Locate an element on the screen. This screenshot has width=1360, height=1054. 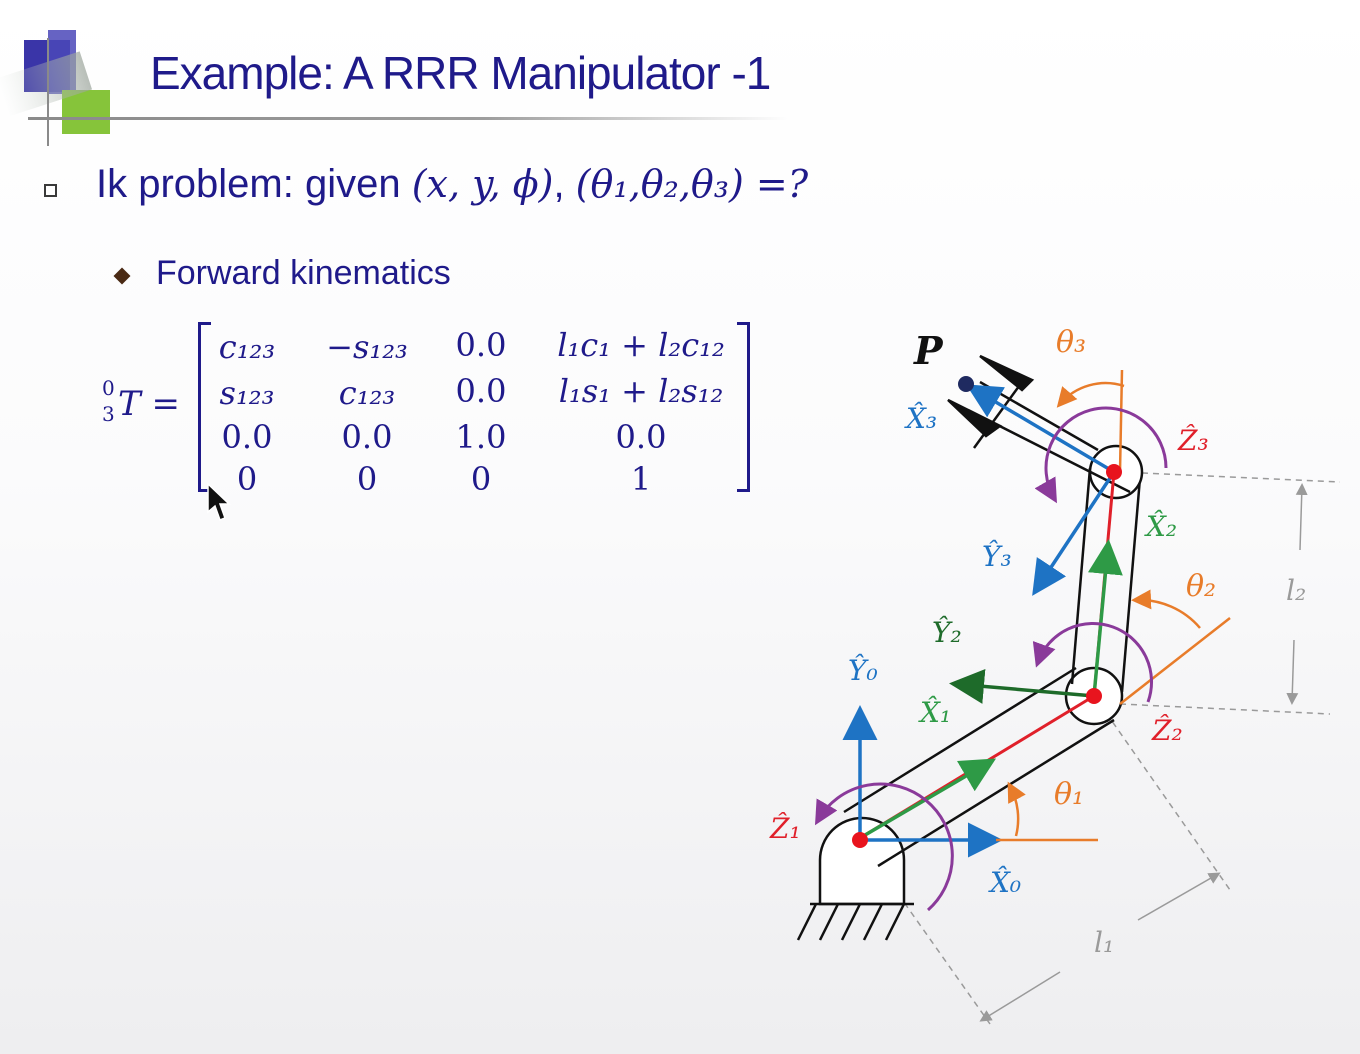
ik-problem-unknowns: (θ₁,θ₂,θ₃) =? is located at coordinates (692, 184).